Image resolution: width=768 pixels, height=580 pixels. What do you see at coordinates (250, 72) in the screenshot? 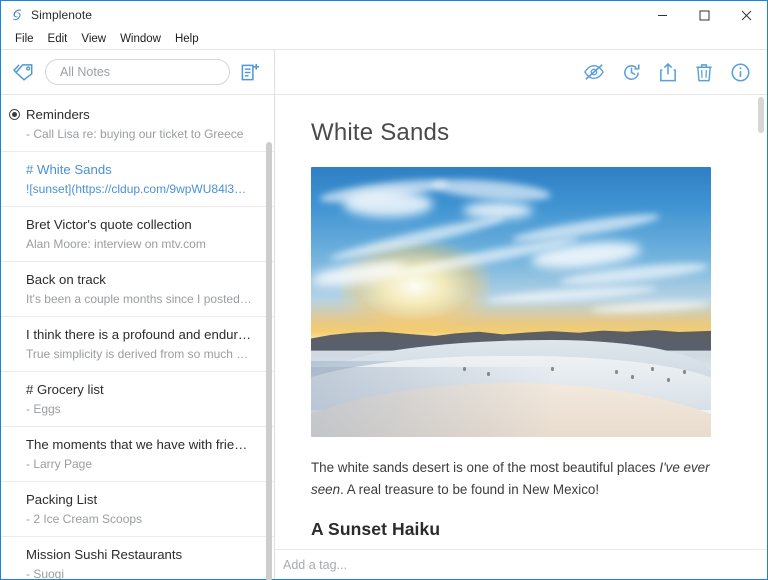
I see `new-note-icon` at bounding box center [250, 72].